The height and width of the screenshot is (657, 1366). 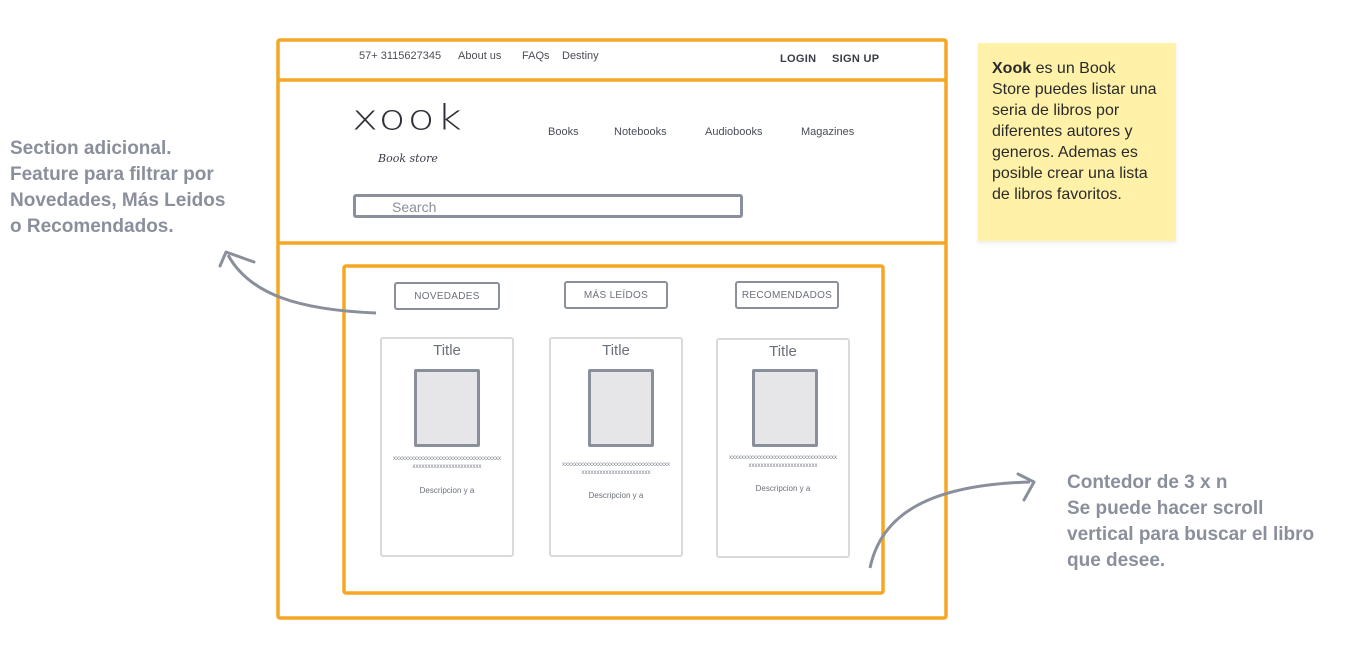 What do you see at coordinates (118, 200) in the screenshot?
I see `left-annotation-line: Novedades, Más Leidos` at bounding box center [118, 200].